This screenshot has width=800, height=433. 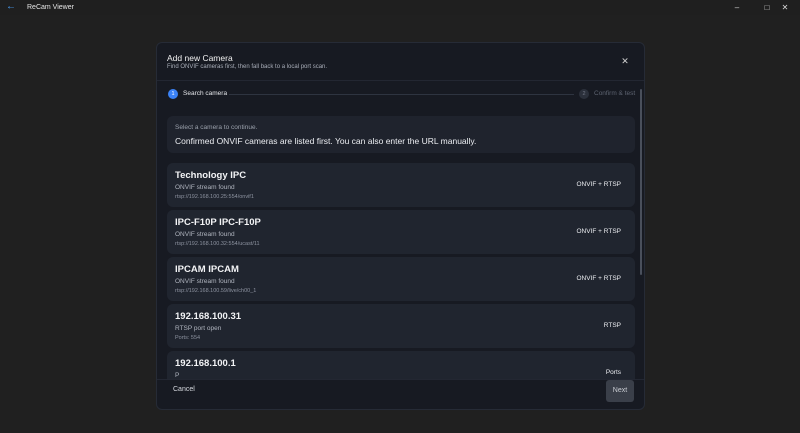 I want to click on footer-divider, so click(x=400, y=379).